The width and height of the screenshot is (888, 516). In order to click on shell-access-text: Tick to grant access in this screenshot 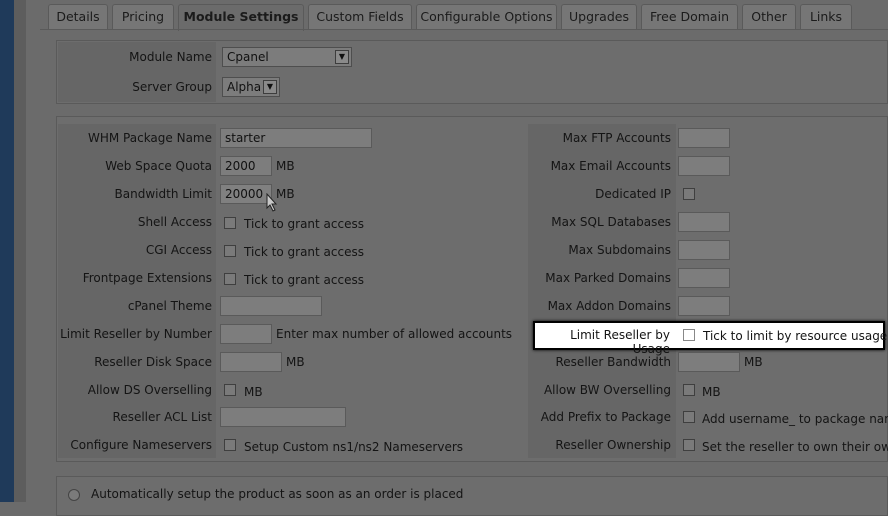, I will do `click(304, 224)`.